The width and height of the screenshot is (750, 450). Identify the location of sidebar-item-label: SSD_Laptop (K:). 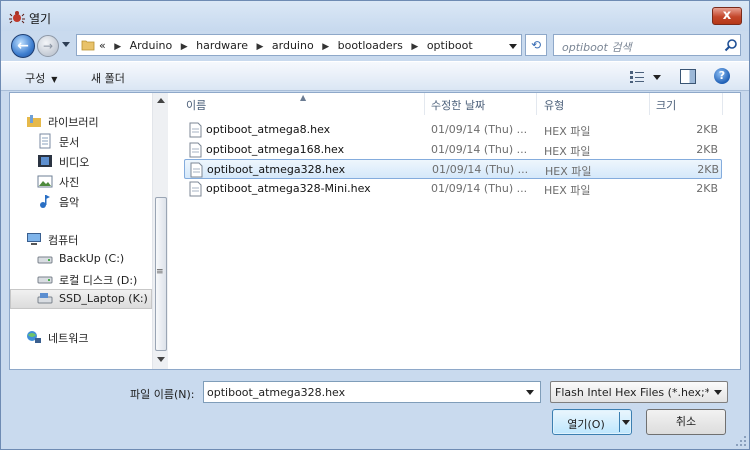
(103, 298).